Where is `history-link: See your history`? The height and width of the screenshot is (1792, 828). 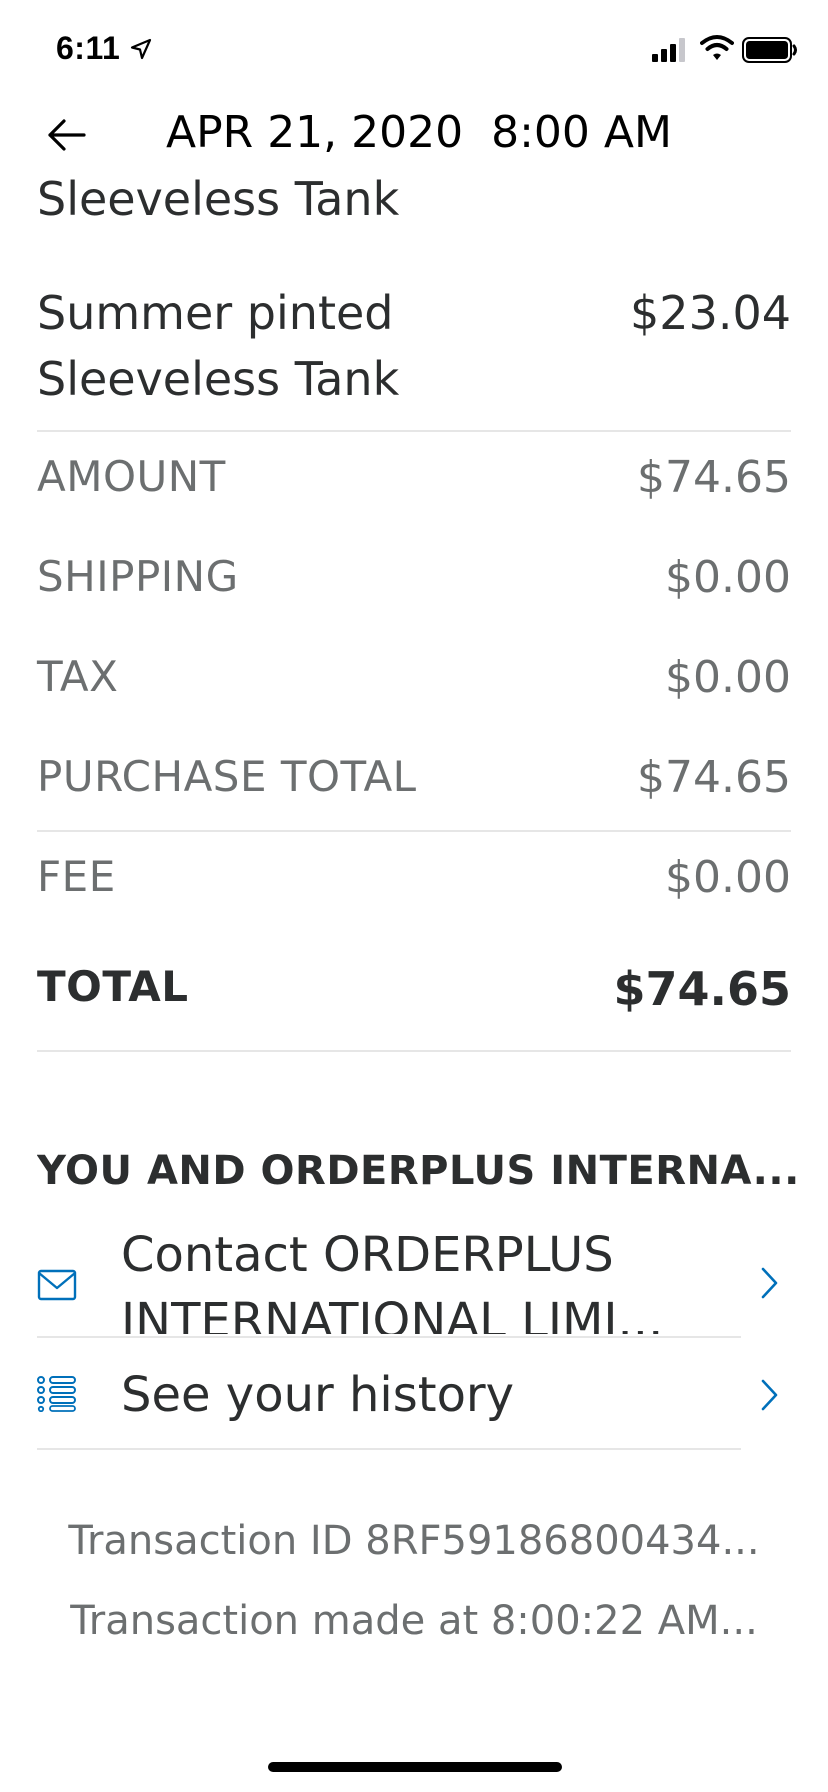
history-link: See your history is located at coordinates (414, 1402).